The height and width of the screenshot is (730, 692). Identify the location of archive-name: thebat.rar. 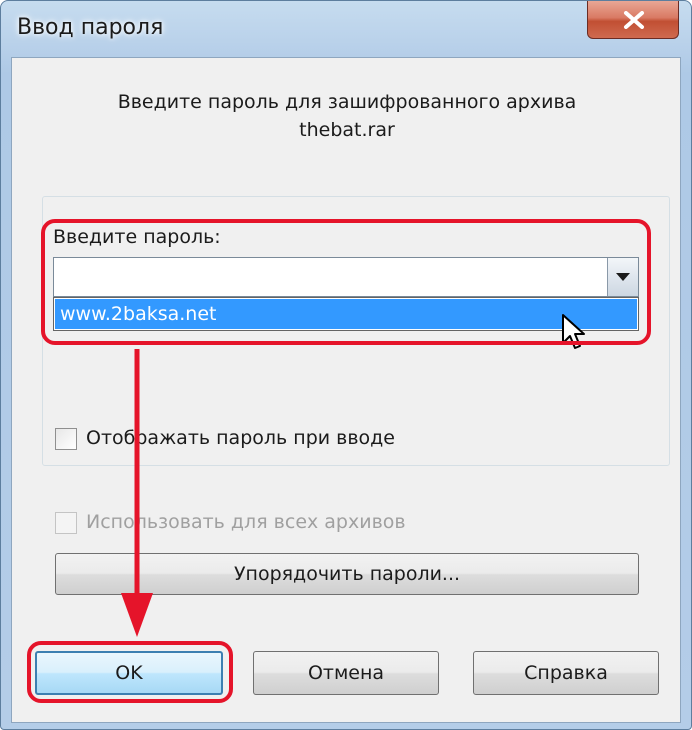
(347, 130).